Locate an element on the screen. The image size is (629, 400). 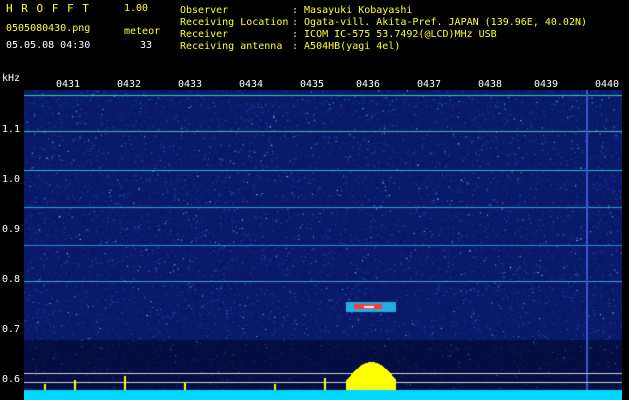
axis-unit-label: kHz is located at coordinates (11, 78).